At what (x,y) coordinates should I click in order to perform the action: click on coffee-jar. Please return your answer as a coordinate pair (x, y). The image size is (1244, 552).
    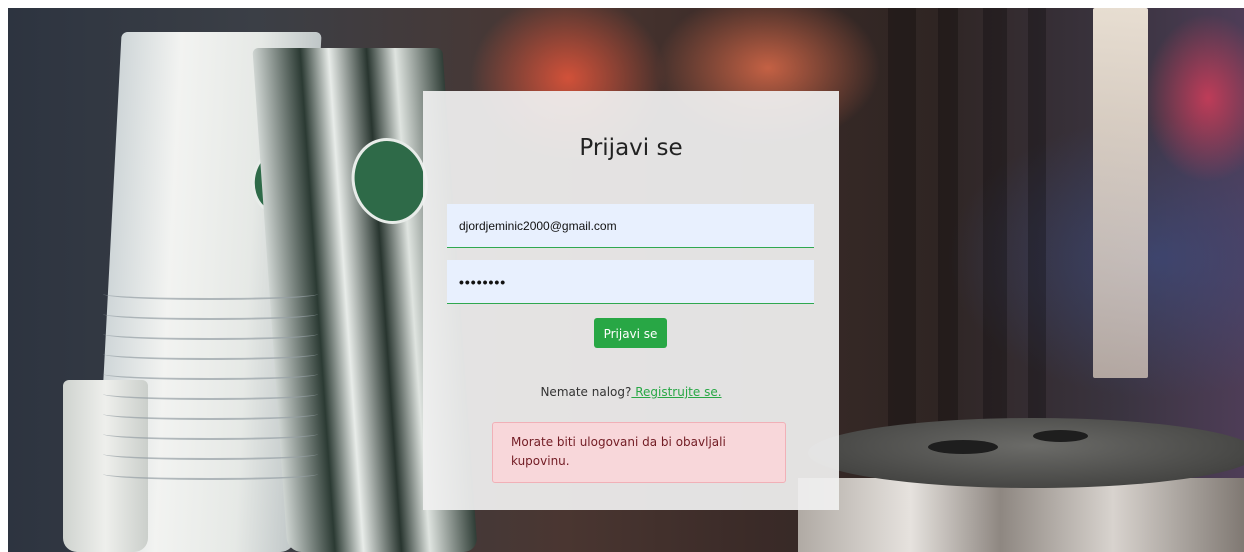
    Looking at the image, I should click on (1021, 515).